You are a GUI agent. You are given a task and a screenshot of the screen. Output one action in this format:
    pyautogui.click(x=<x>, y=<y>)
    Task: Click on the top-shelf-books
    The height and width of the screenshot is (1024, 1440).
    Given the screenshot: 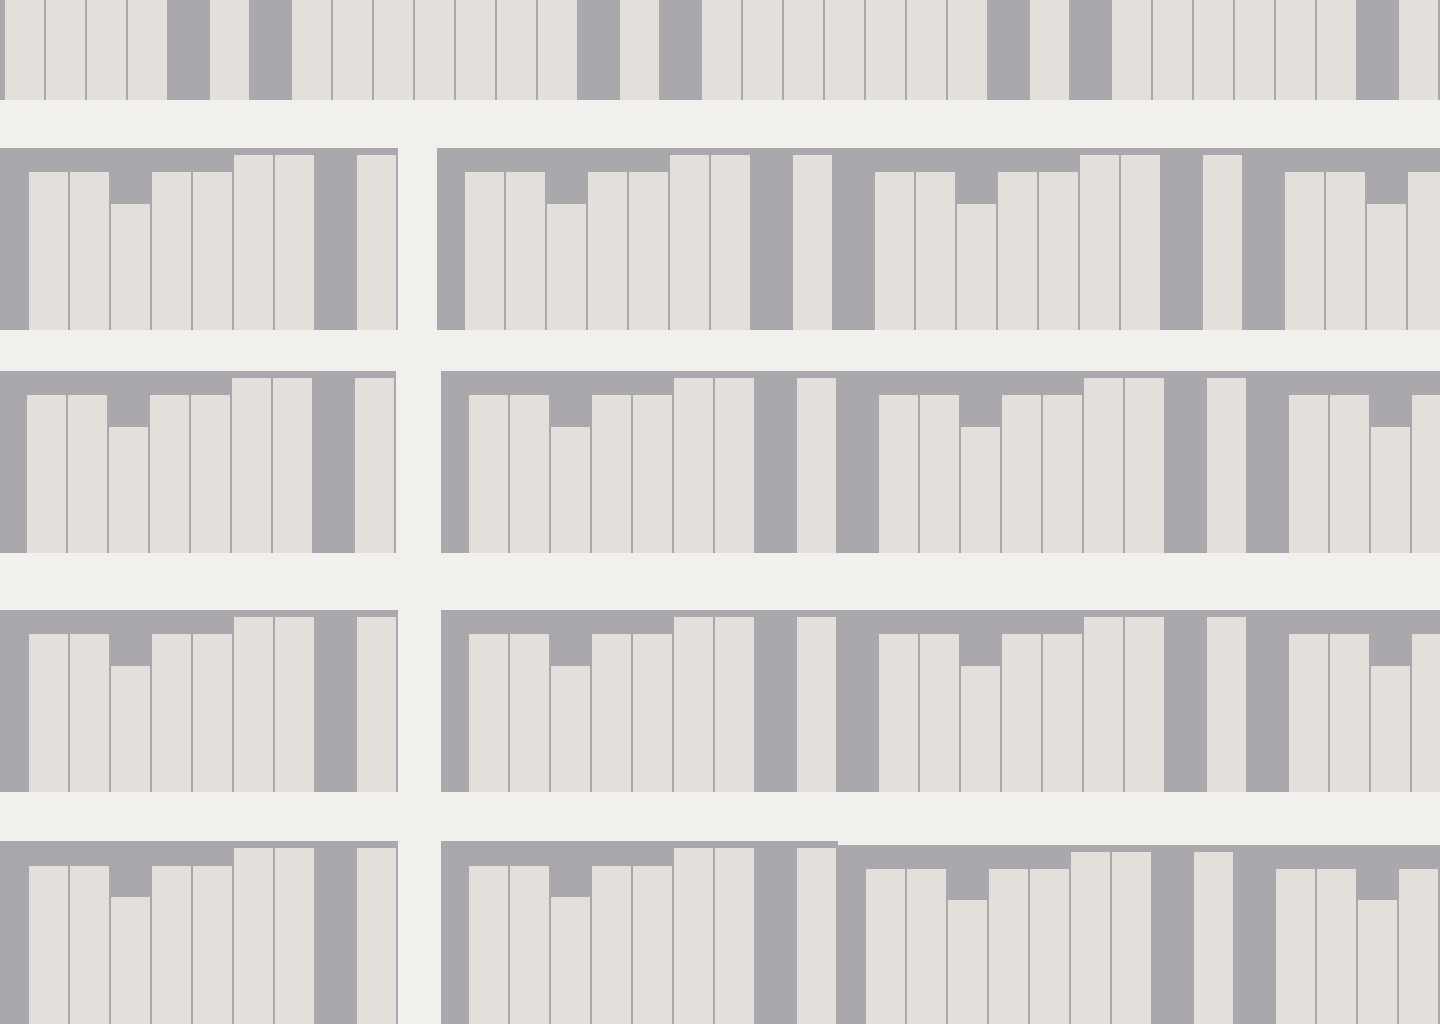 What is the action you would take?
    pyautogui.click(x=720, y=50)
    